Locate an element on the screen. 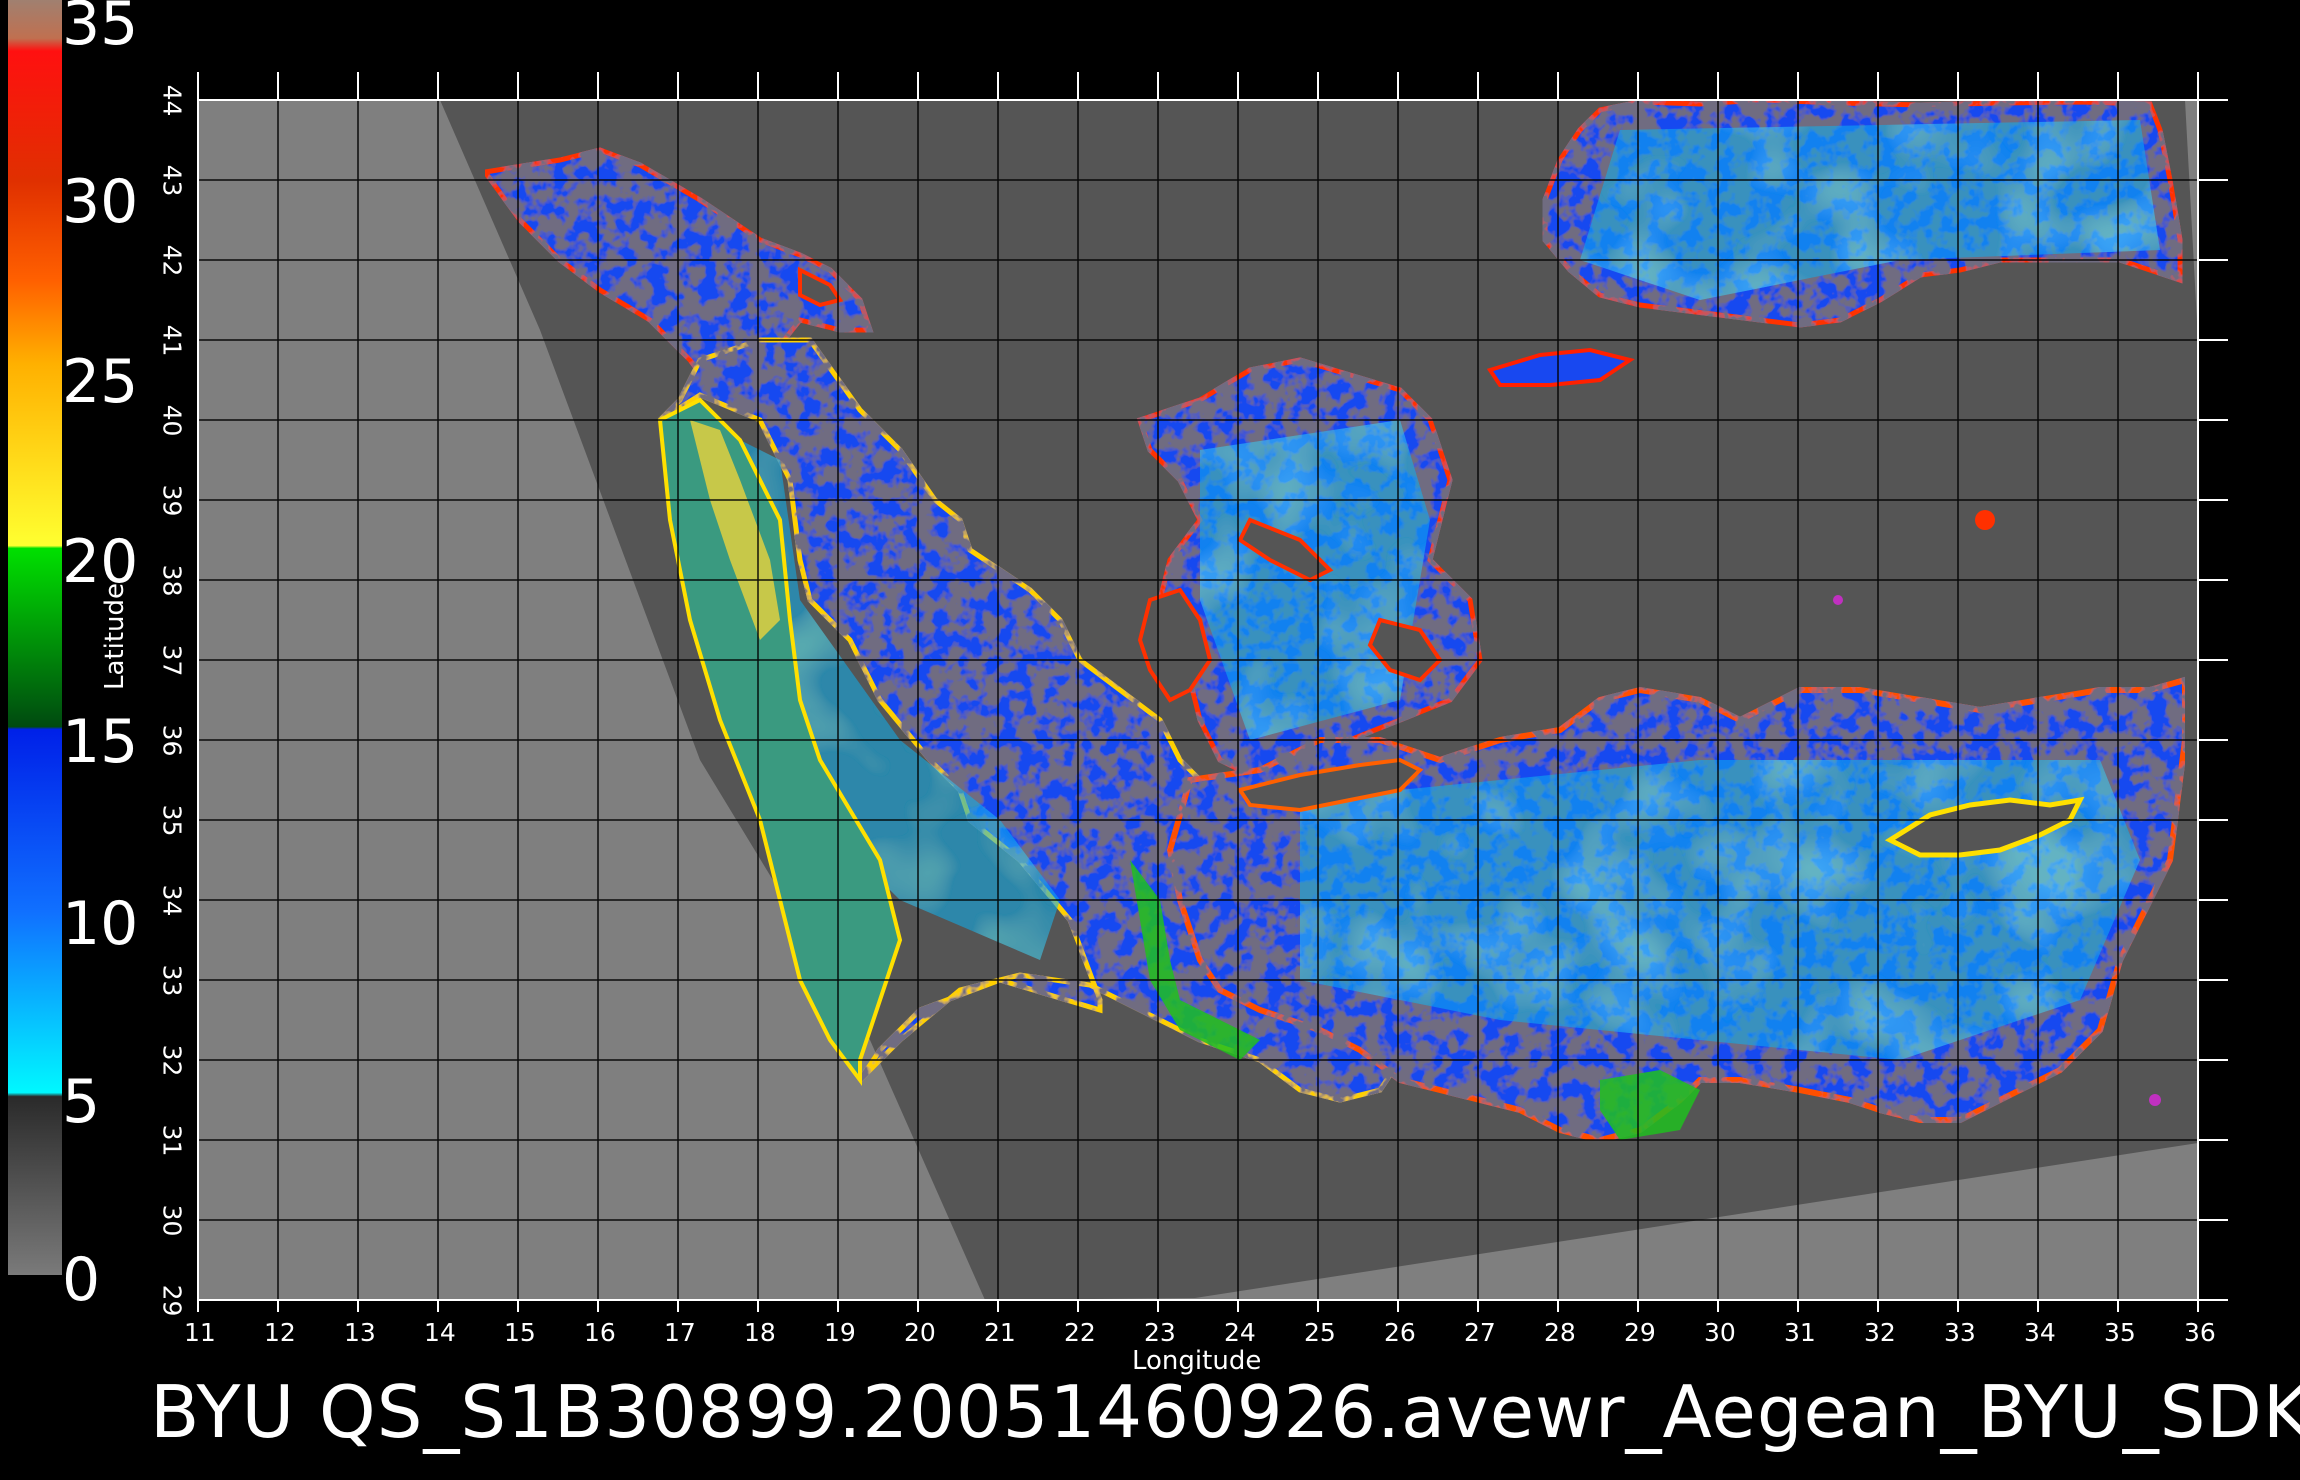 The image size is (2300, 1480). longitude-tick-label: 13 is located at coordinates (360, 1332).